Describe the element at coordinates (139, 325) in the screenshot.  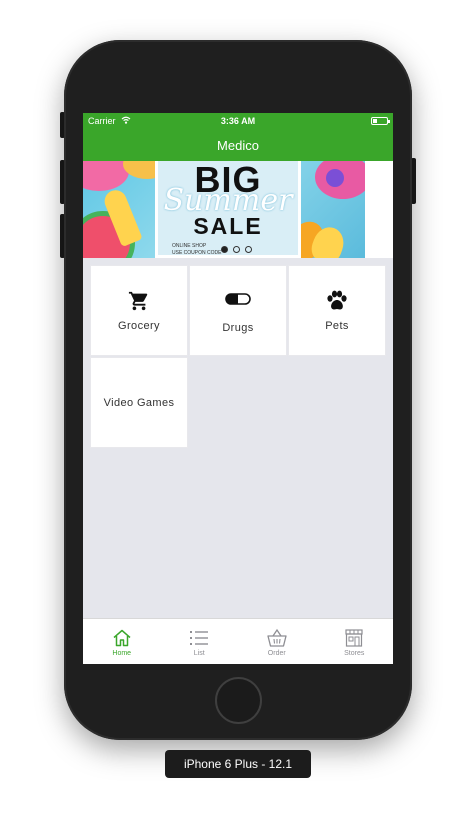
I see `category-label: Grocery` at that location.